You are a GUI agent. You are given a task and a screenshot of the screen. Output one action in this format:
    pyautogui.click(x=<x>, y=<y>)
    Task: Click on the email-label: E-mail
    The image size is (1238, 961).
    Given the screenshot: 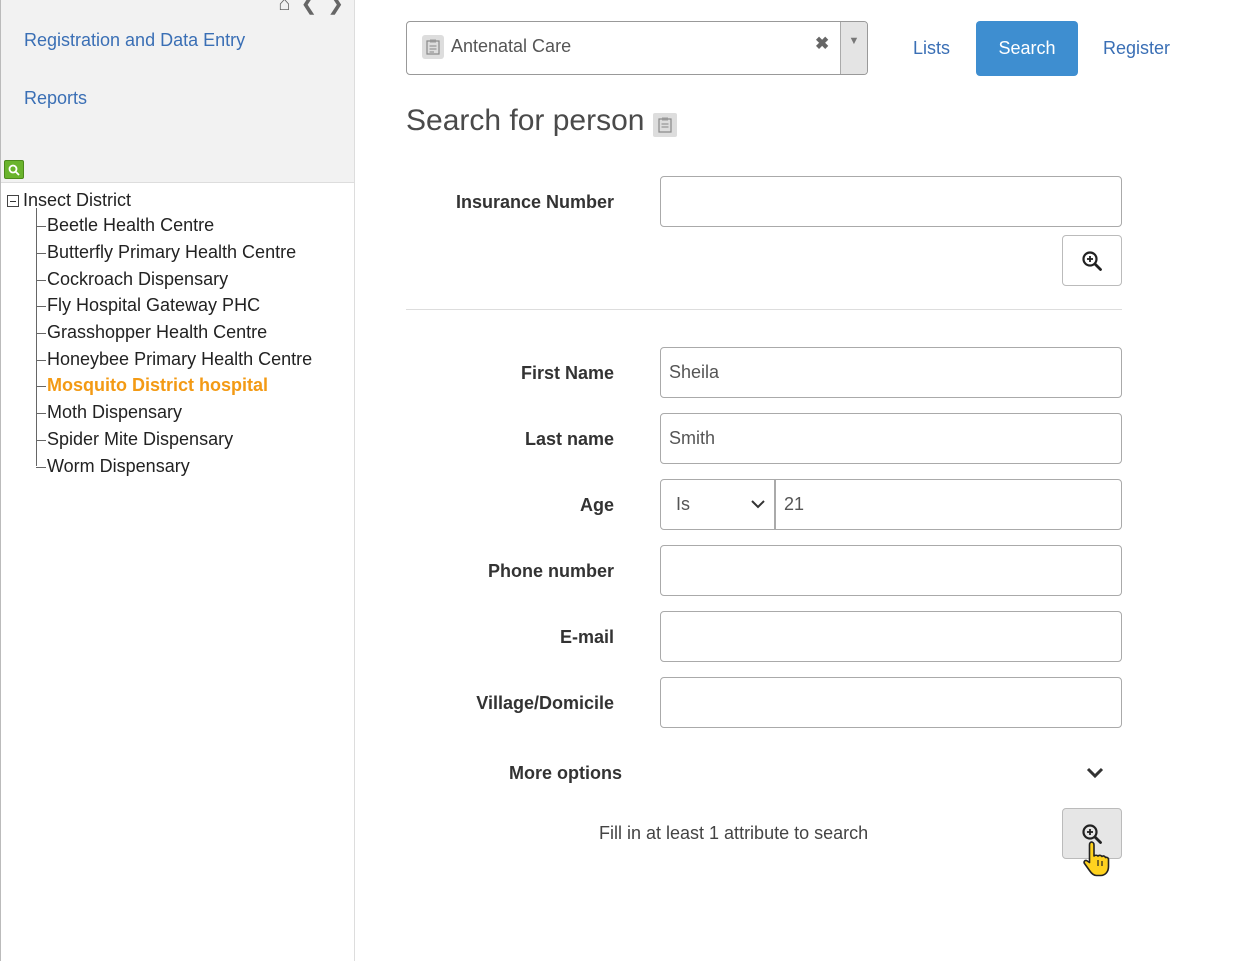 What is the action you would take?
    pyautogui.click(x=586, y=637)
    